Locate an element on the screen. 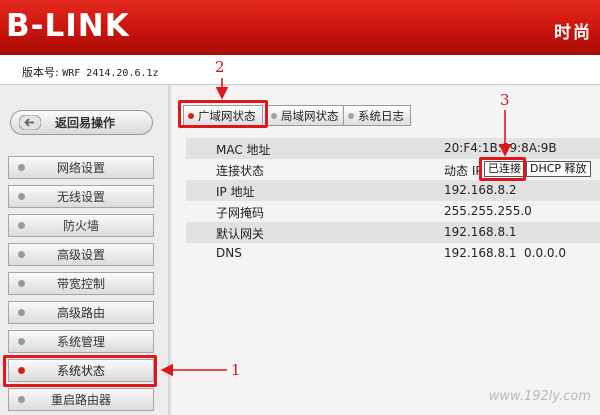 This screenshot has width=600, height=415. version-value: WRF 2414.20.6.1z is located at coordinates (110, 73).